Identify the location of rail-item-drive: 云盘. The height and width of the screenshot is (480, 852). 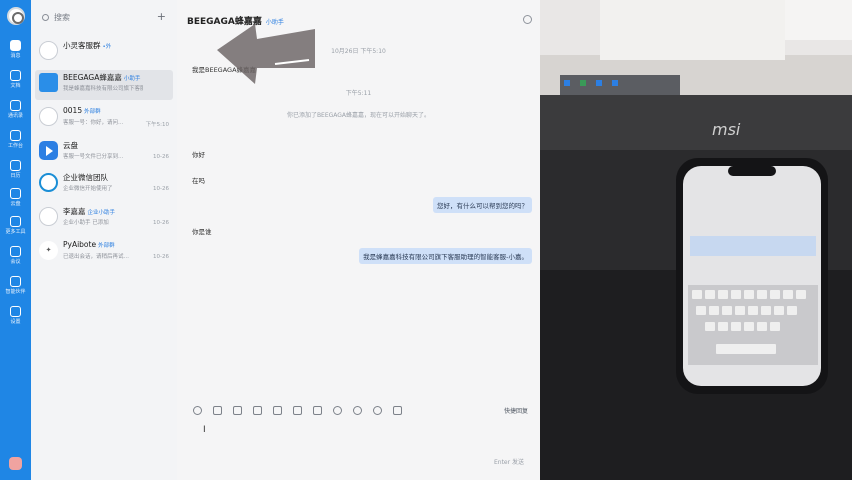
(15, 197).